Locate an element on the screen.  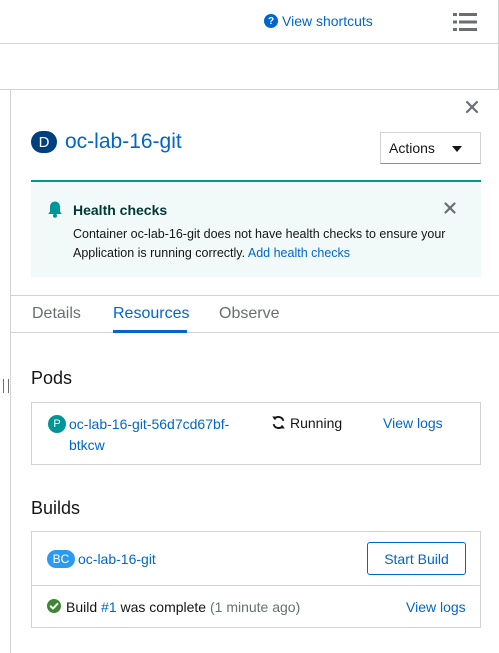
view-shortcuts-label: View shortcuts is located at coordinates (327, 21).